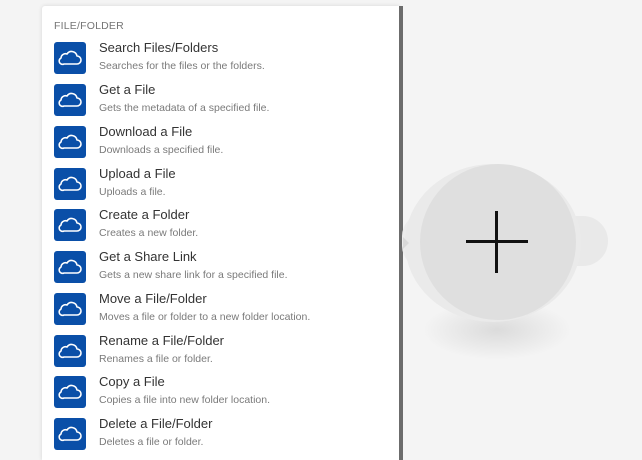 The image size is (642, 460). Describe the element at coordinates (153, 298) in the screenshot. I see `menu-item-title: Move a File/Folder` at that location.